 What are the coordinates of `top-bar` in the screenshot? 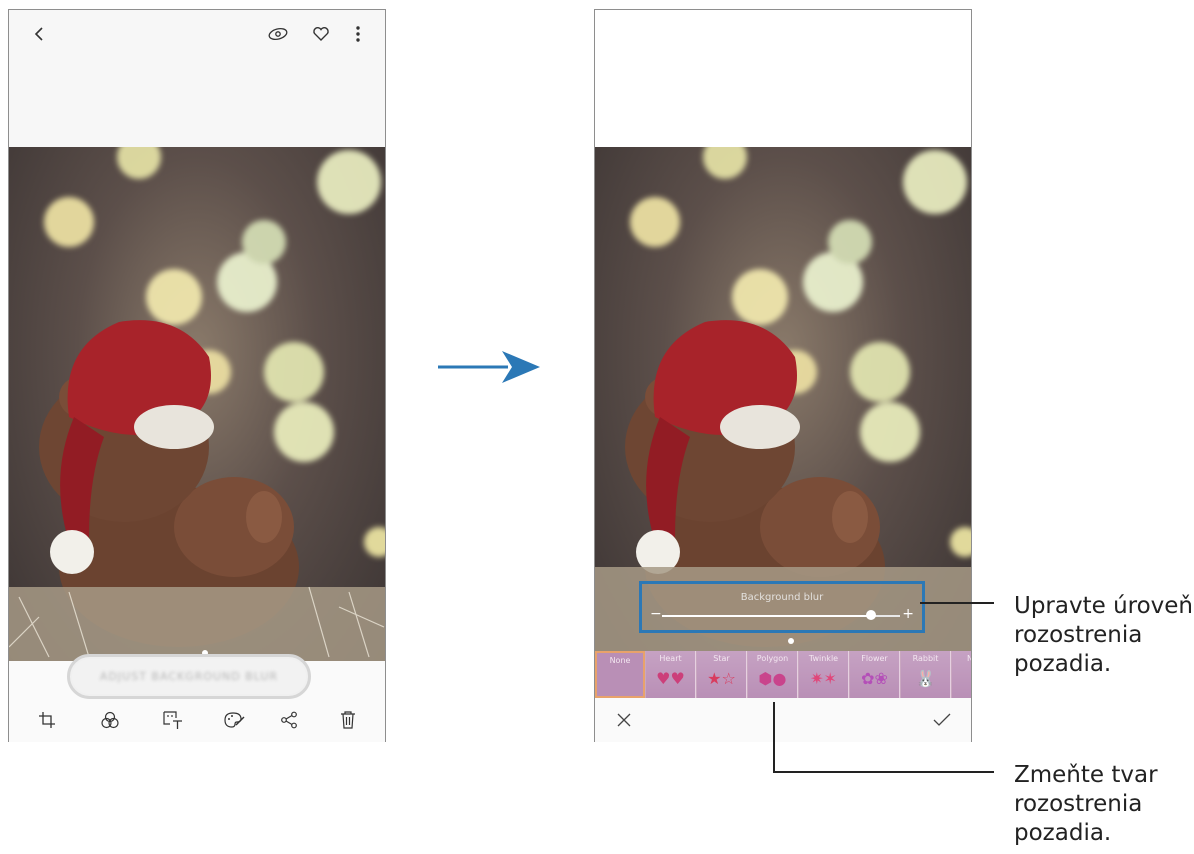 It's located at (197, 34).